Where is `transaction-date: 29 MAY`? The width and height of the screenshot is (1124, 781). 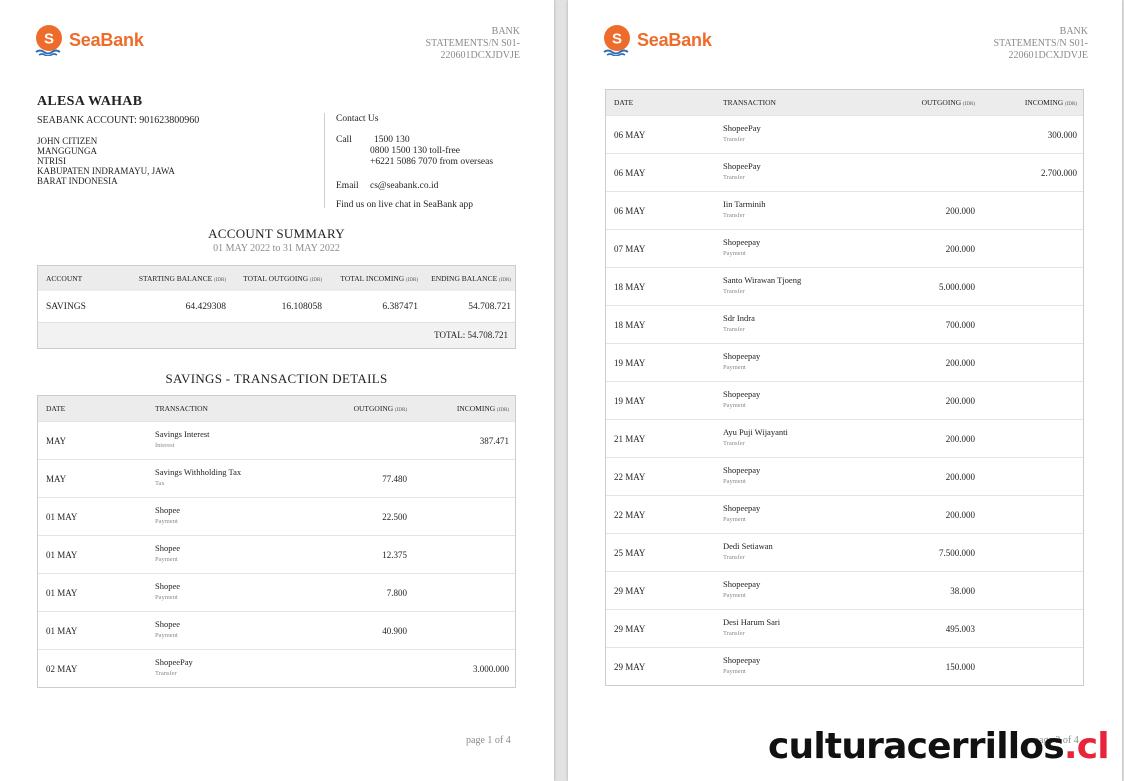
transaction-date: 29 MAY is located at coordinates (630, 590).